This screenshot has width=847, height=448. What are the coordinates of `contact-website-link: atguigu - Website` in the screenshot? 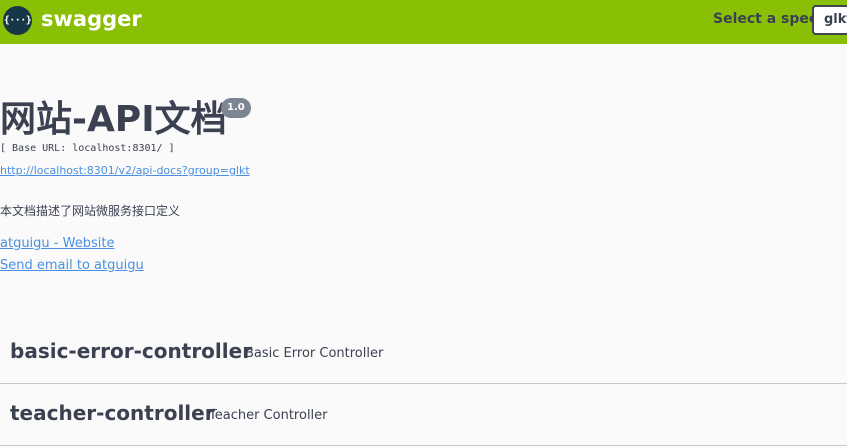 It's located at (57, 243).